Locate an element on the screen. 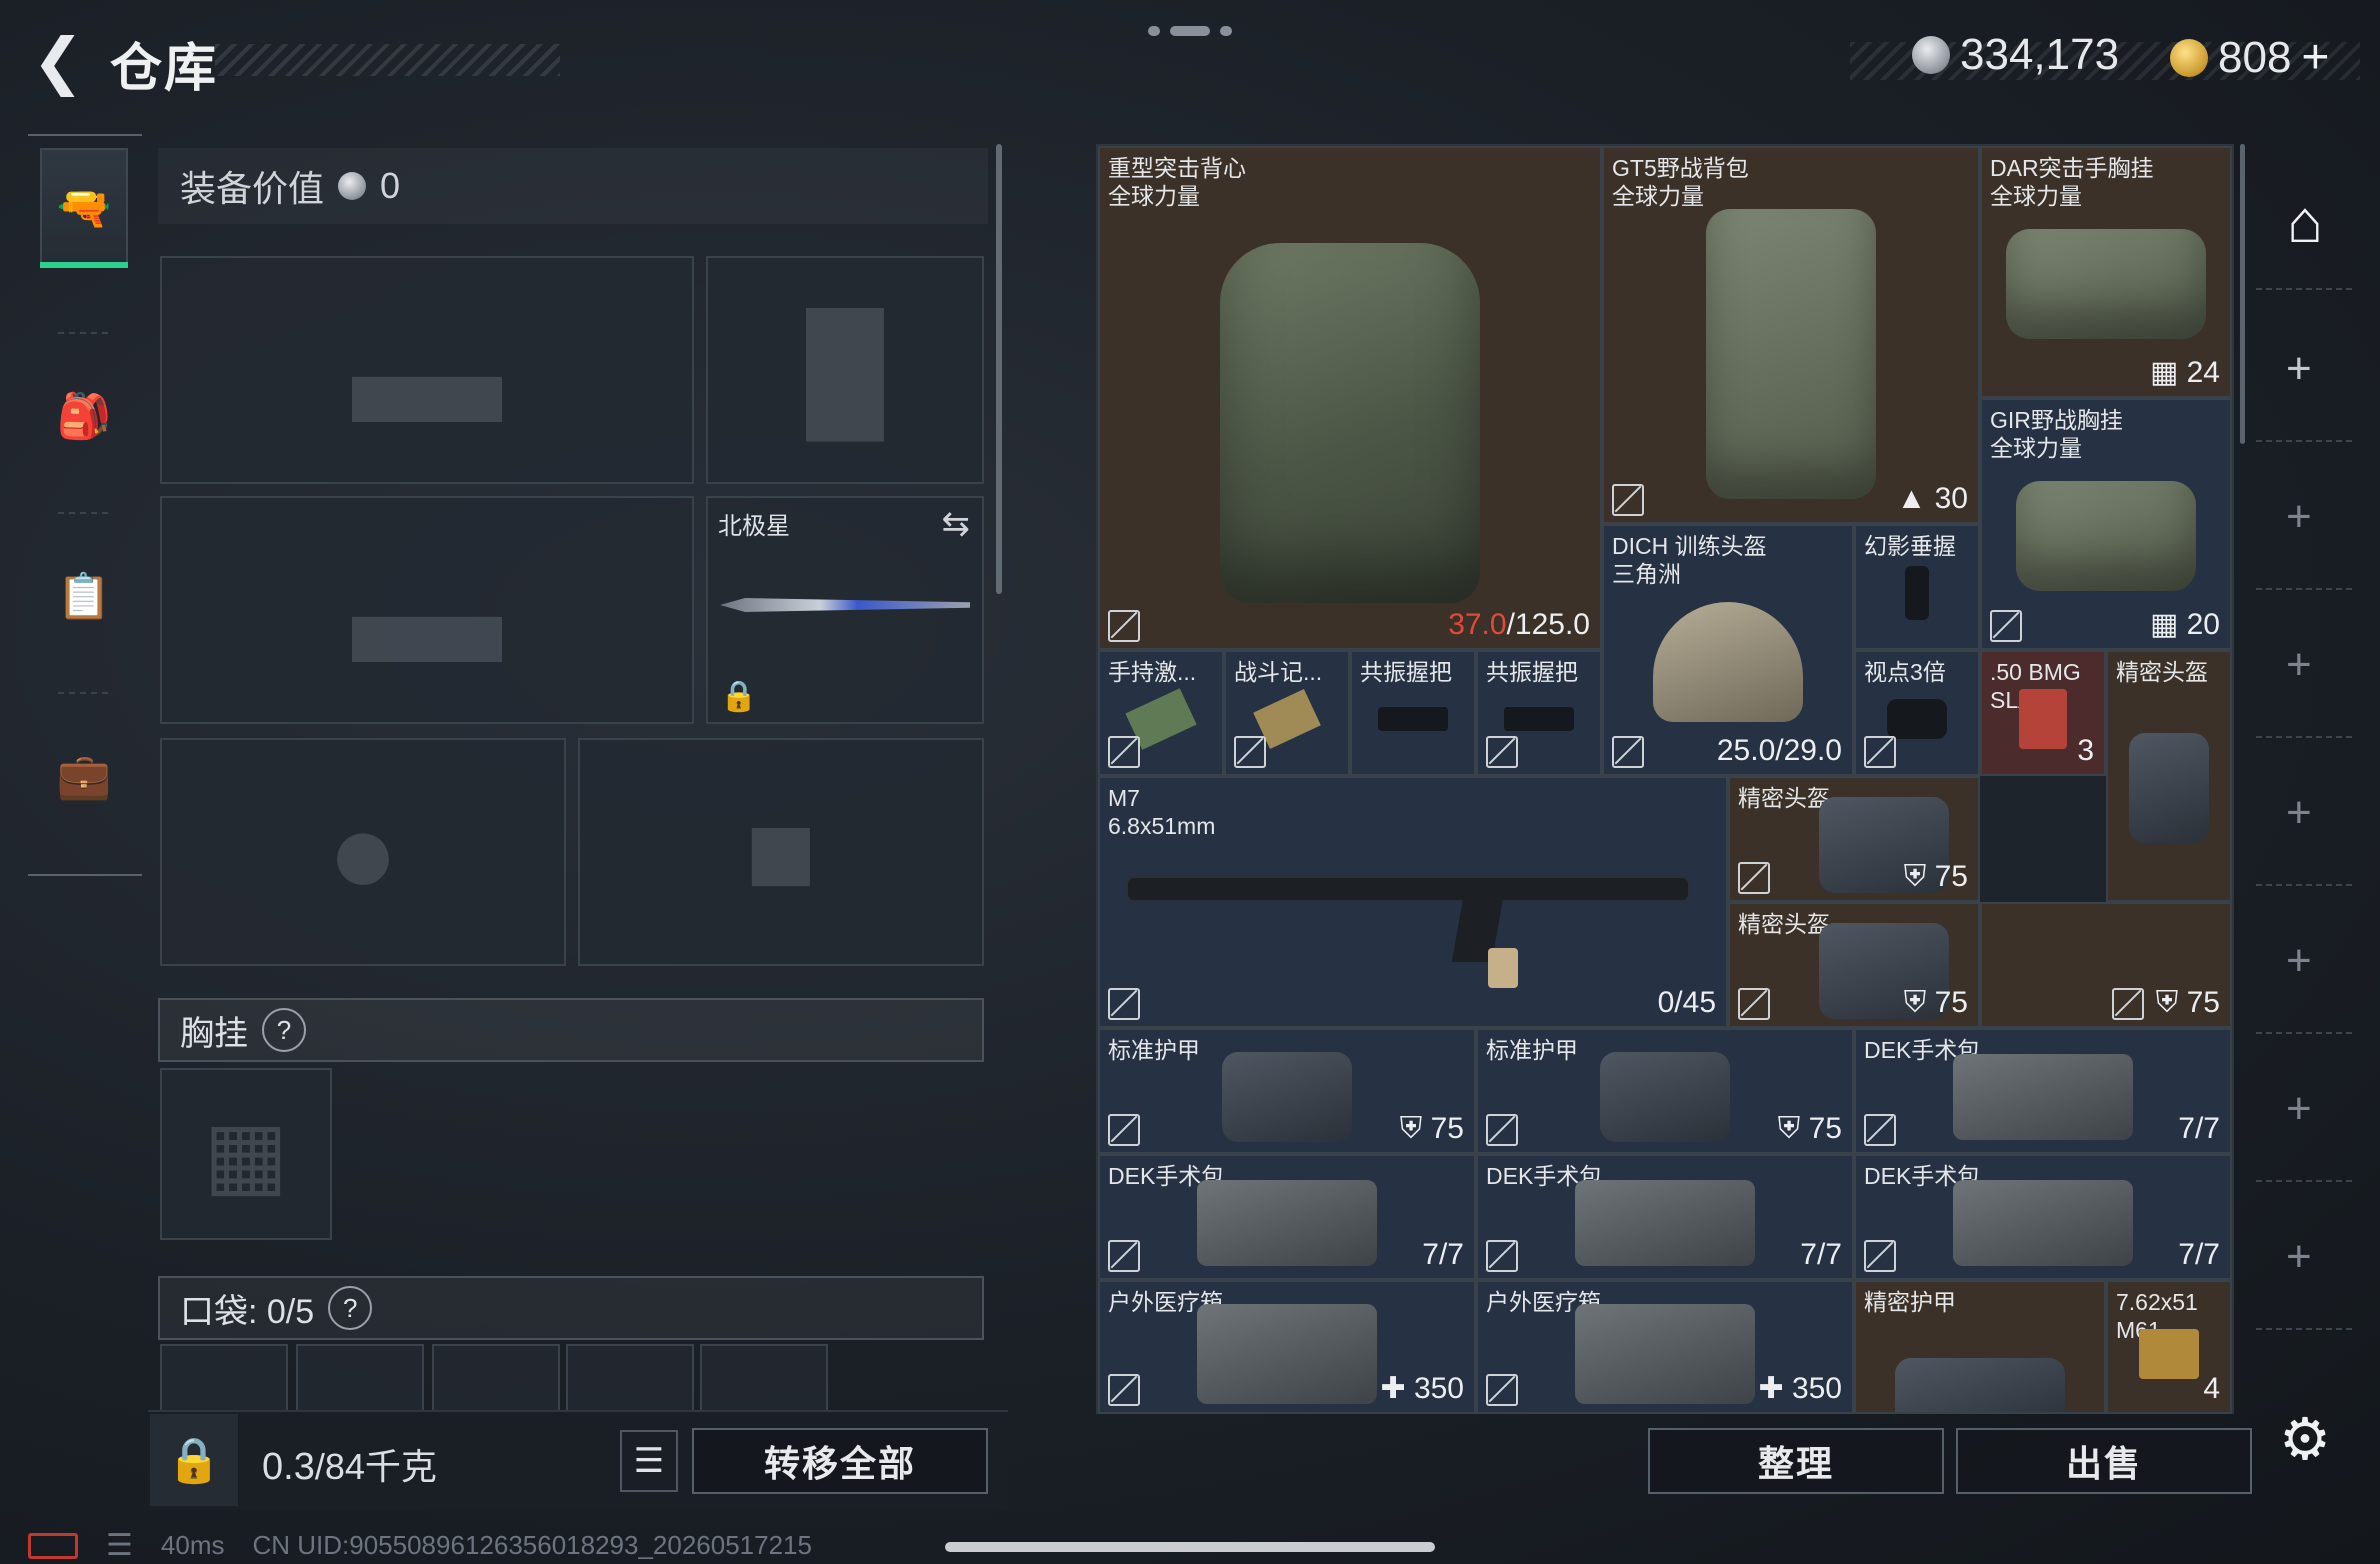  list-view-button: ☰ is located at coordinates (649, 1461).